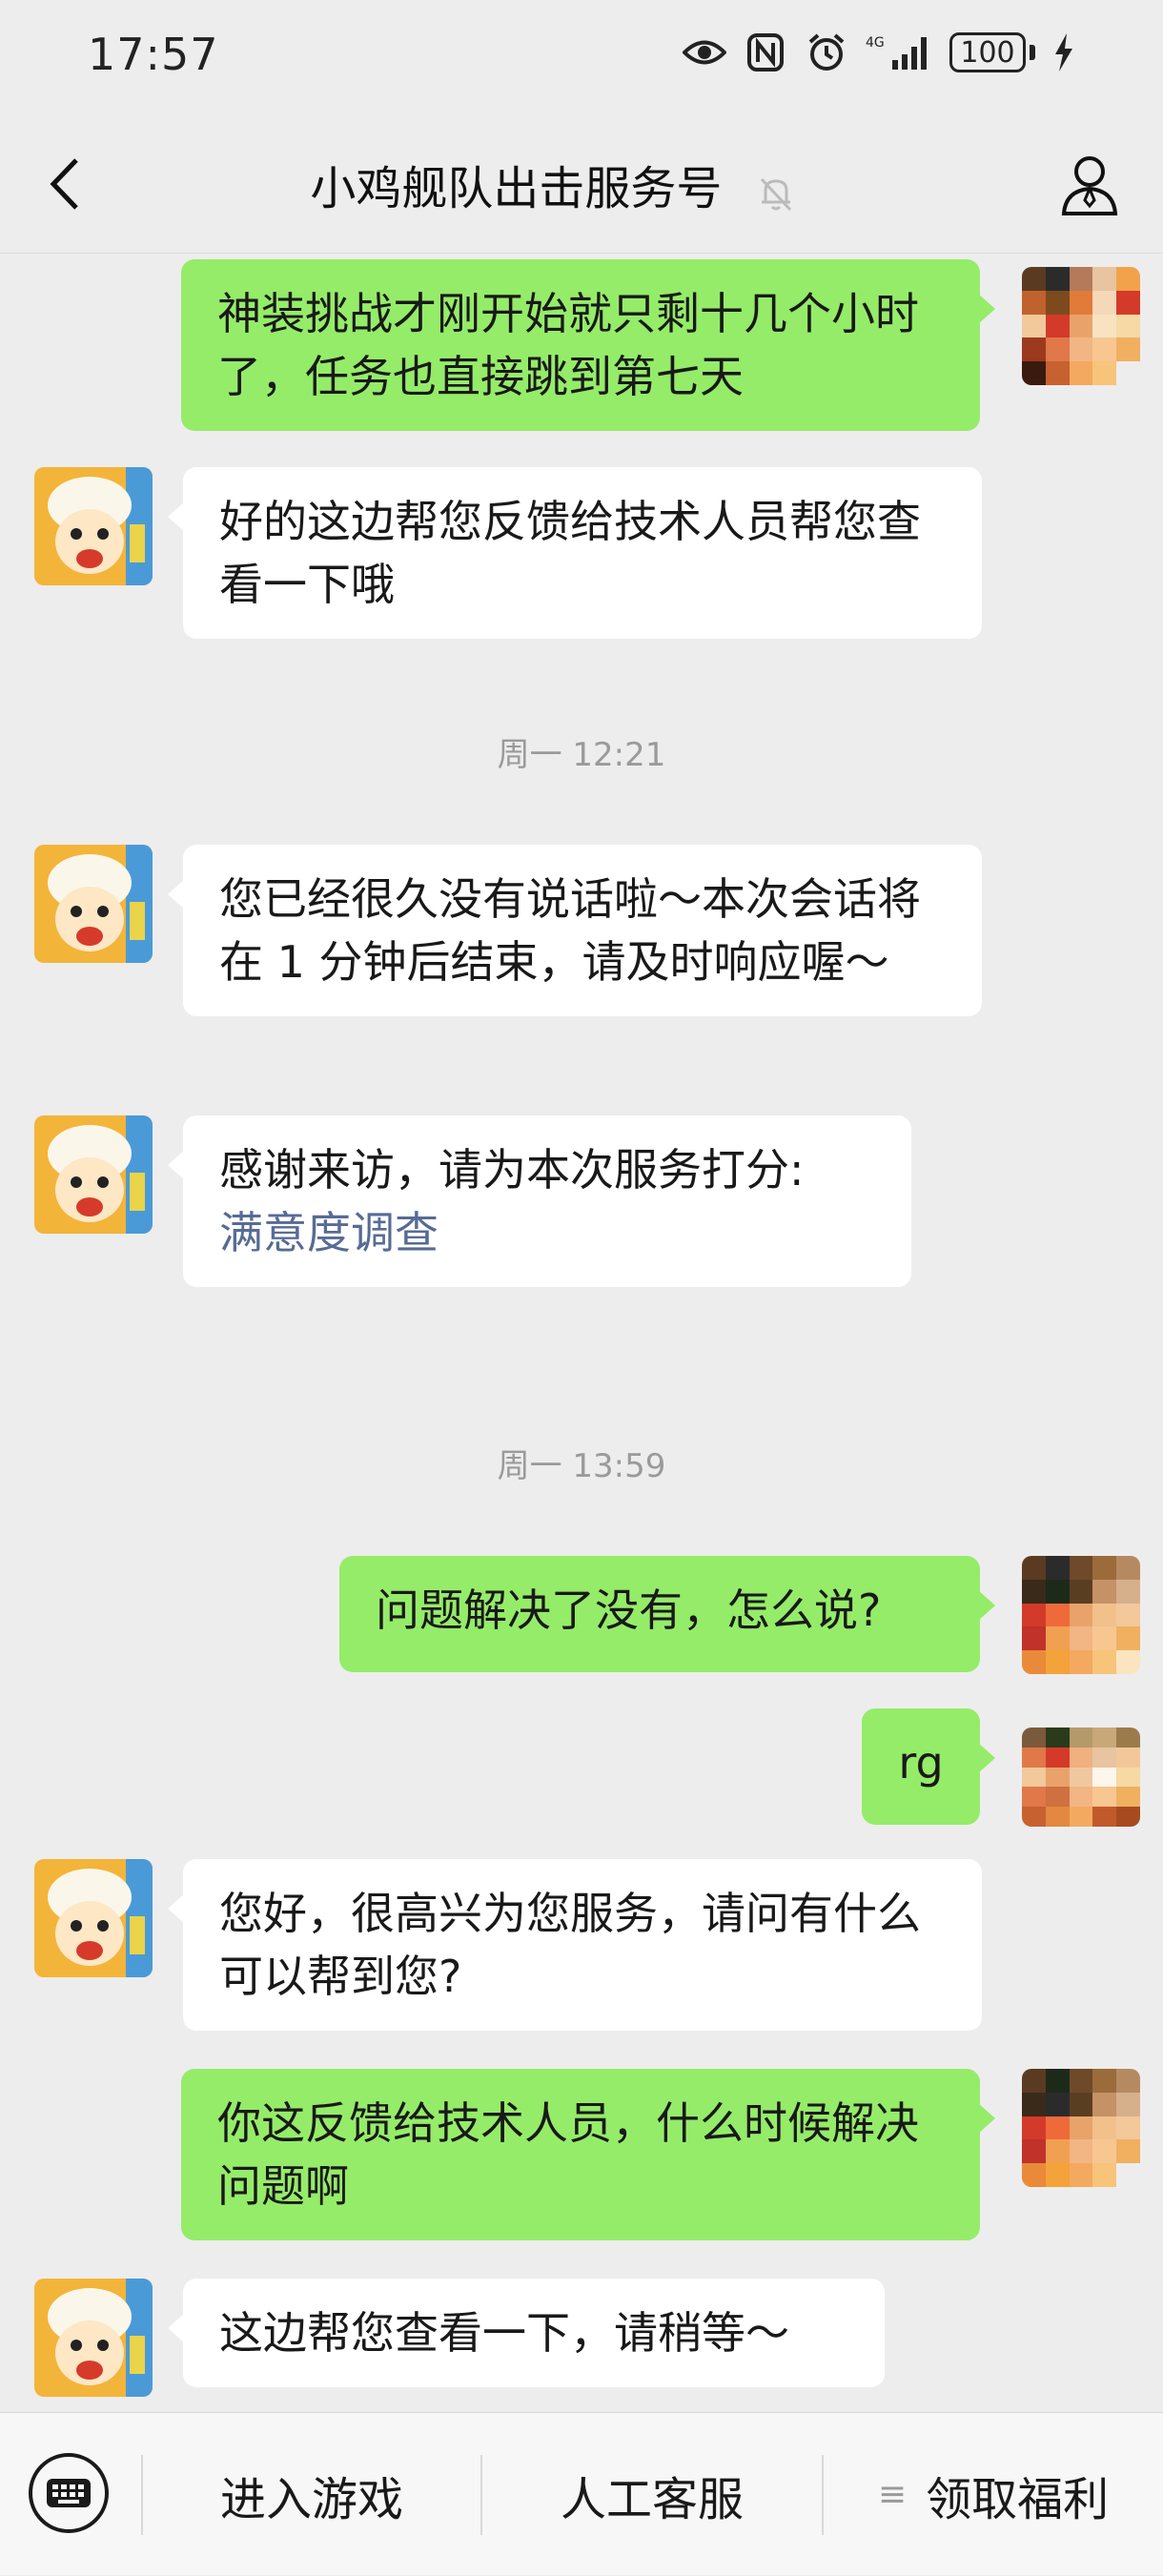  I want to click on message-outgoing: 你这反馈给技术人员，什么时候解决问题啊, so click(588, 2155).